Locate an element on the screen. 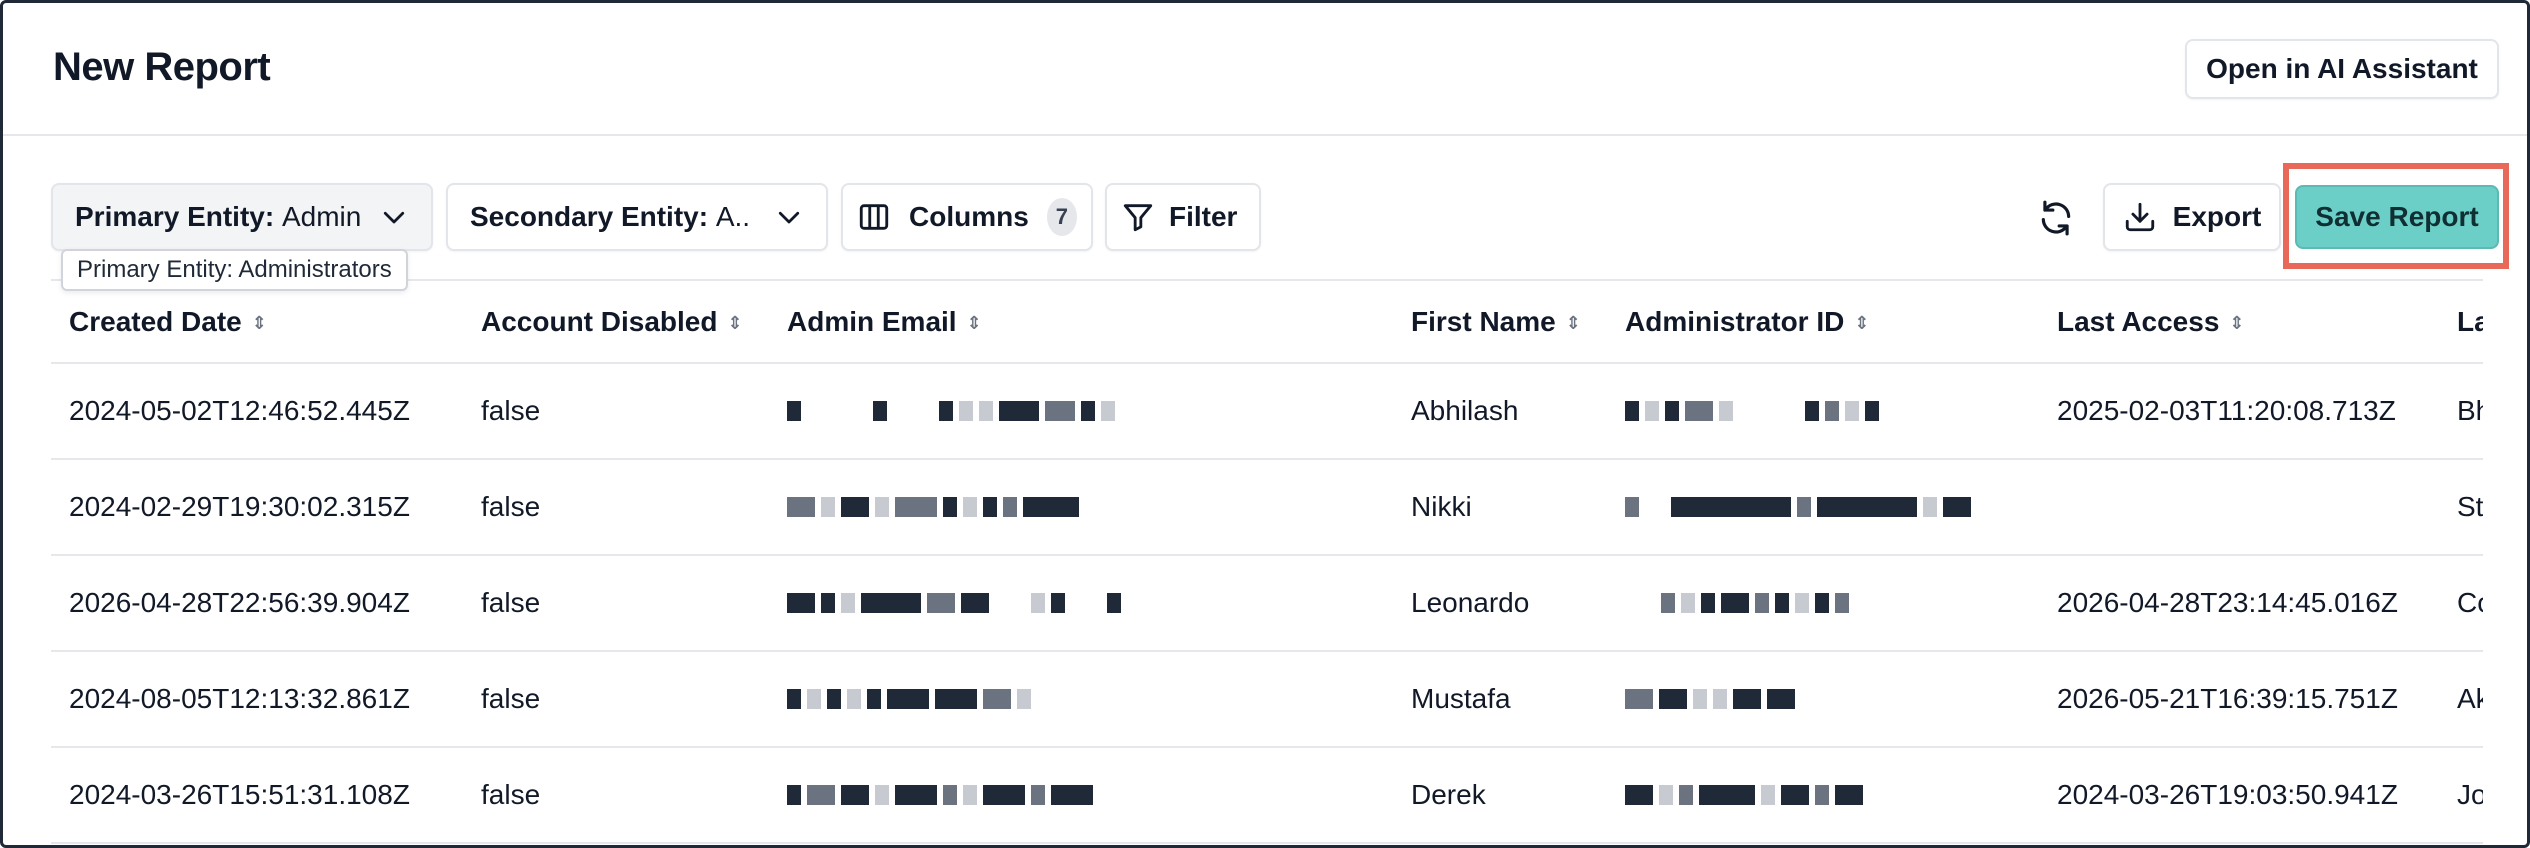 The width and height of the screenshot is (2530, 848). column-header-created-date: Created Date ⇕ is located at coordinates (257, 322).